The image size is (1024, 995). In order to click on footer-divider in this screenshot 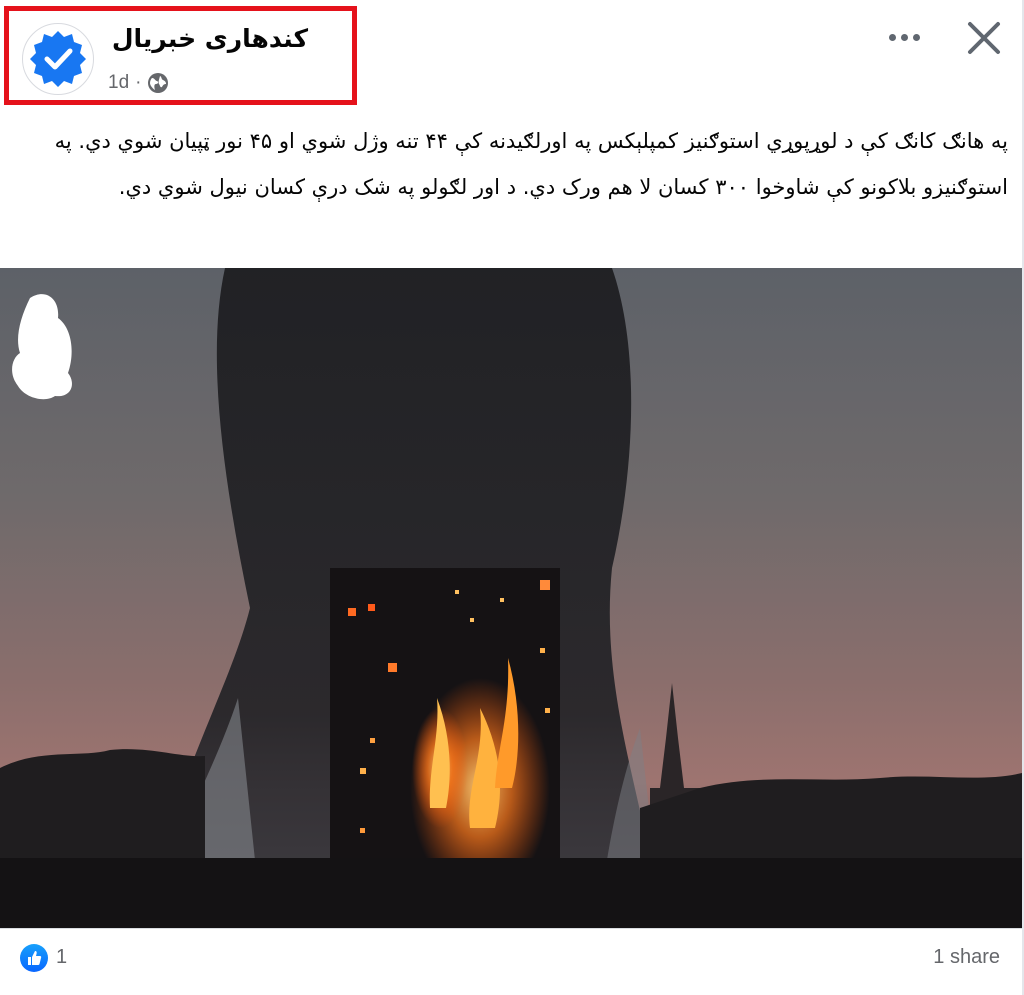, I will do `click(511, 928)`.